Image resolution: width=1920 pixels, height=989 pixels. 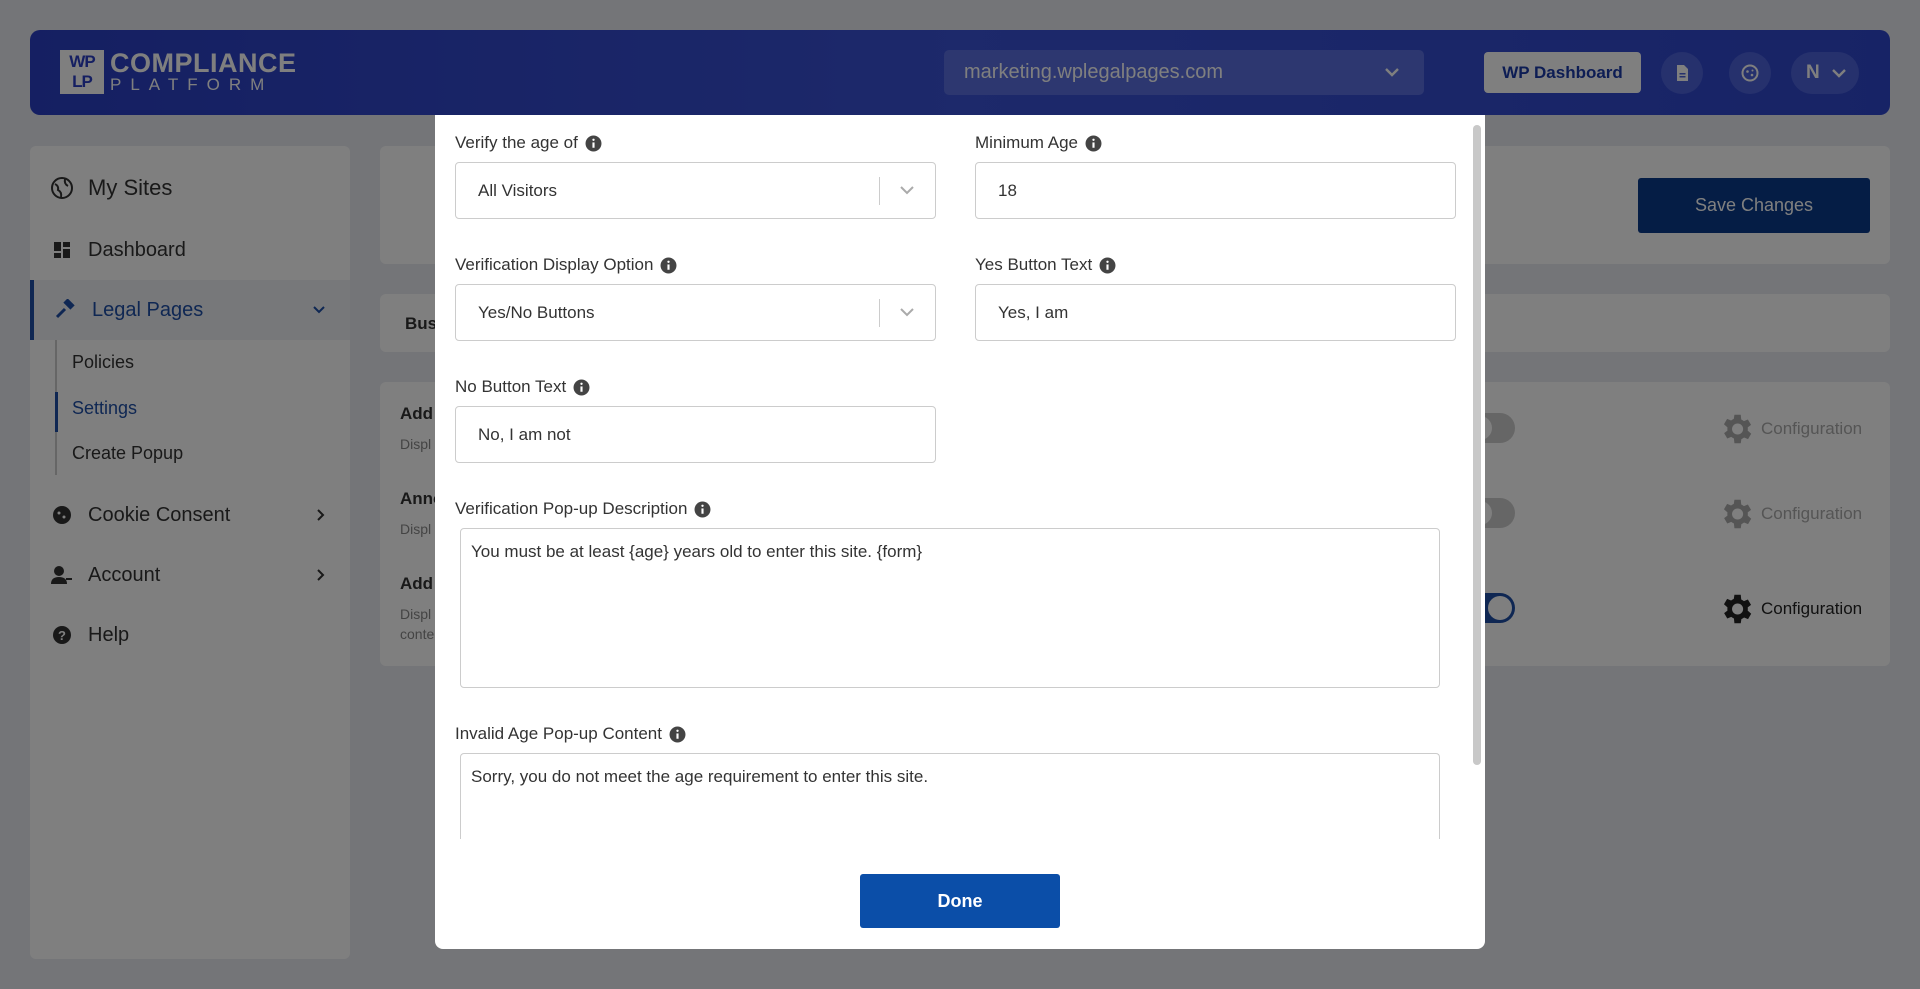 I want to click on min-age-label: Minimum Age, so click(x=1038, y=143).